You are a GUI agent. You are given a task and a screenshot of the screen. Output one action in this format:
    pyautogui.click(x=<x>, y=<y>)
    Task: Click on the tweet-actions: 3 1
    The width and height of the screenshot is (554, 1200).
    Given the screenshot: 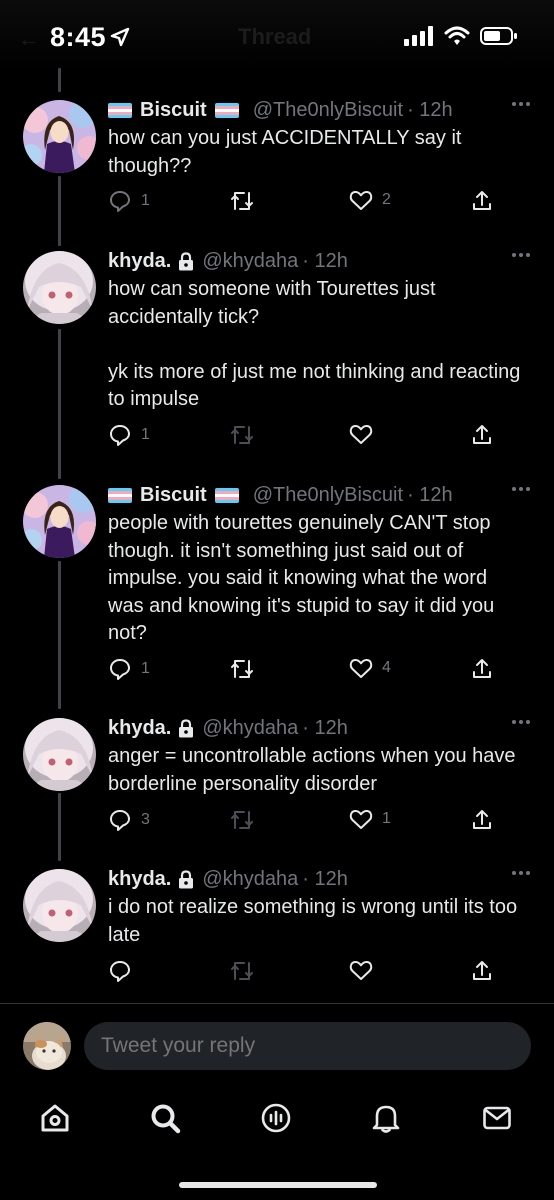 What is the action you would take?
    pyautogui.click(x=303, y=821)
    